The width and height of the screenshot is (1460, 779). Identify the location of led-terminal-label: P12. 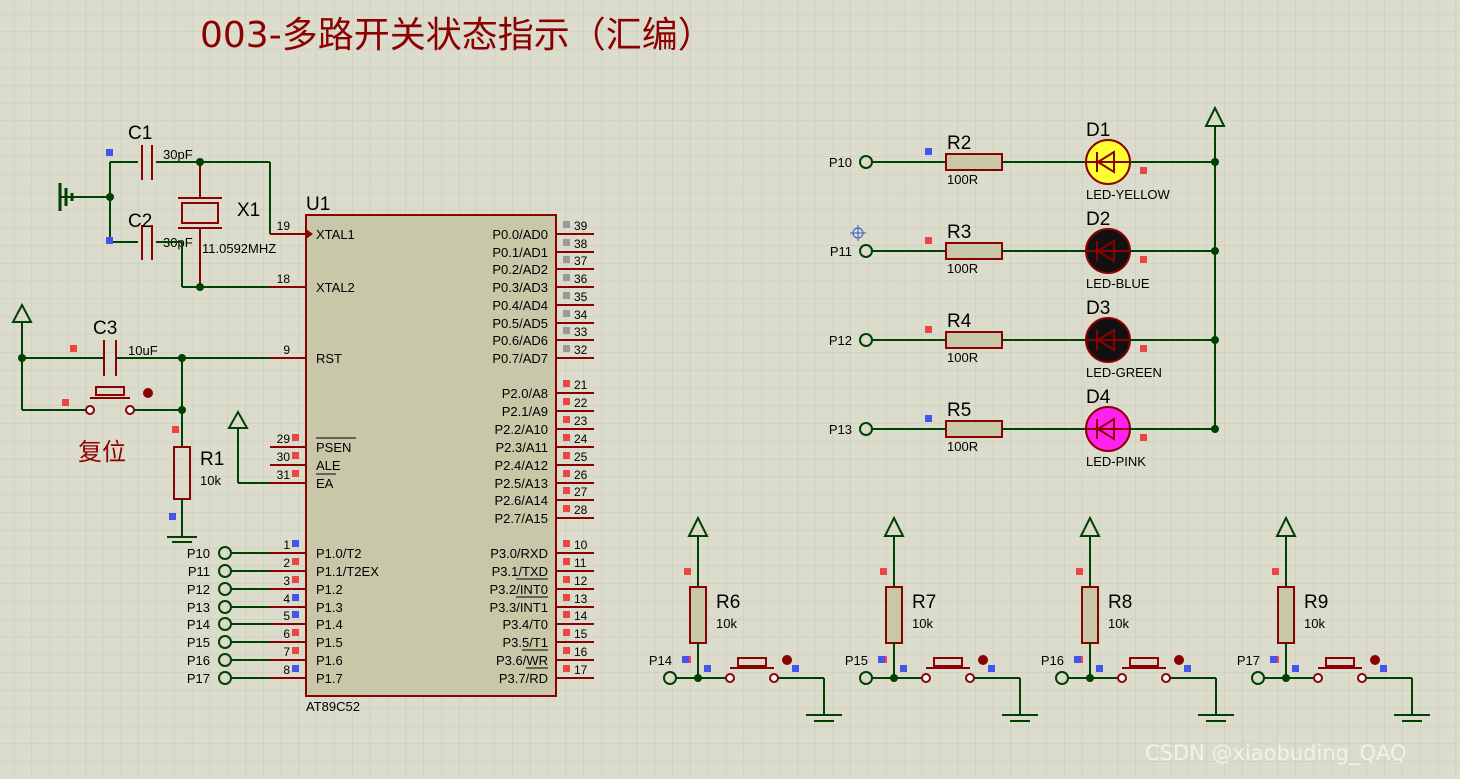
(840, 340).